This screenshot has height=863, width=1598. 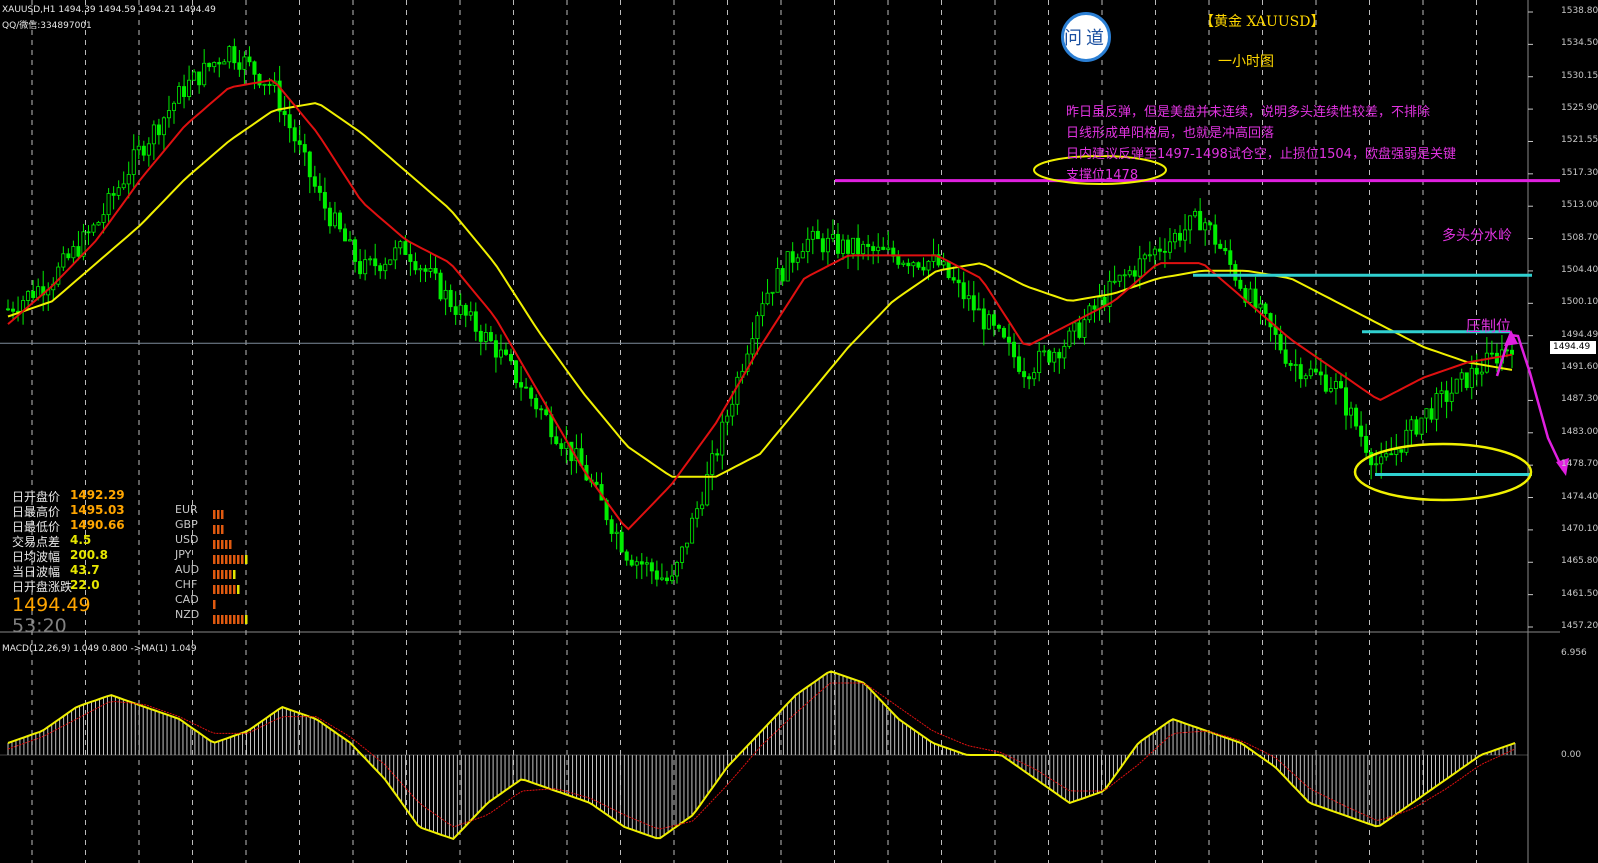 I want to click on price-axis-label: 1508.70, so click(x=1579, y=237).